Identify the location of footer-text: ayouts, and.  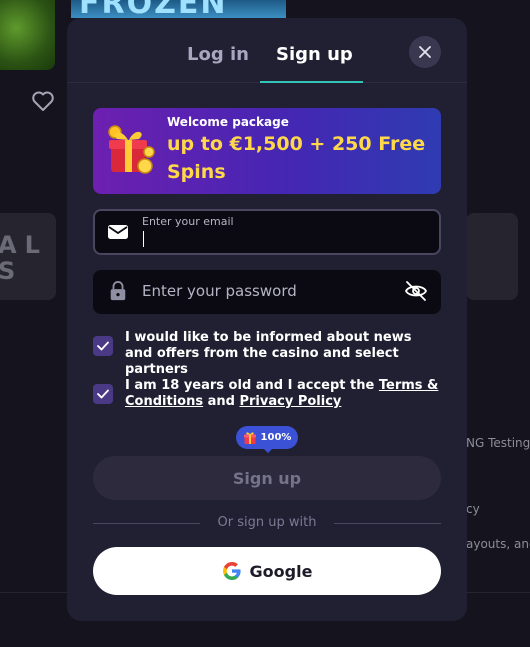
(498, 544).